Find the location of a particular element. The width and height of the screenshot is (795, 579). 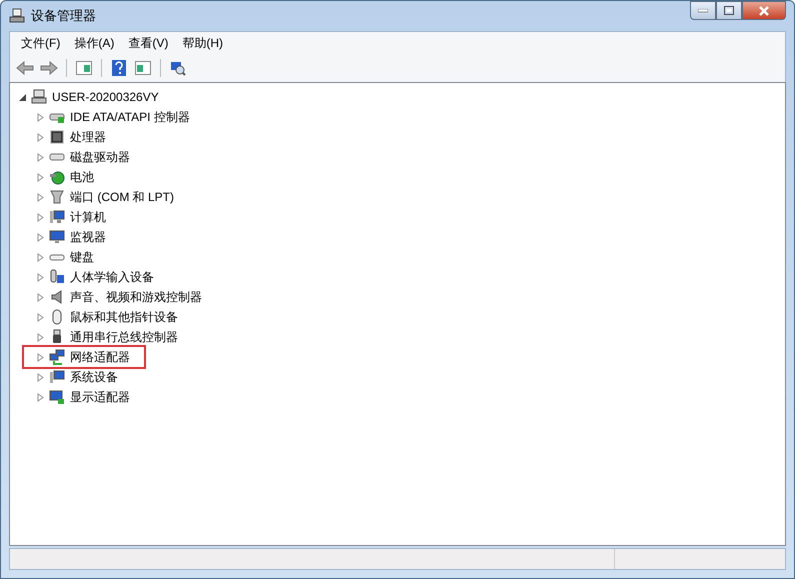

close-button is located at coordinates (764, 10).